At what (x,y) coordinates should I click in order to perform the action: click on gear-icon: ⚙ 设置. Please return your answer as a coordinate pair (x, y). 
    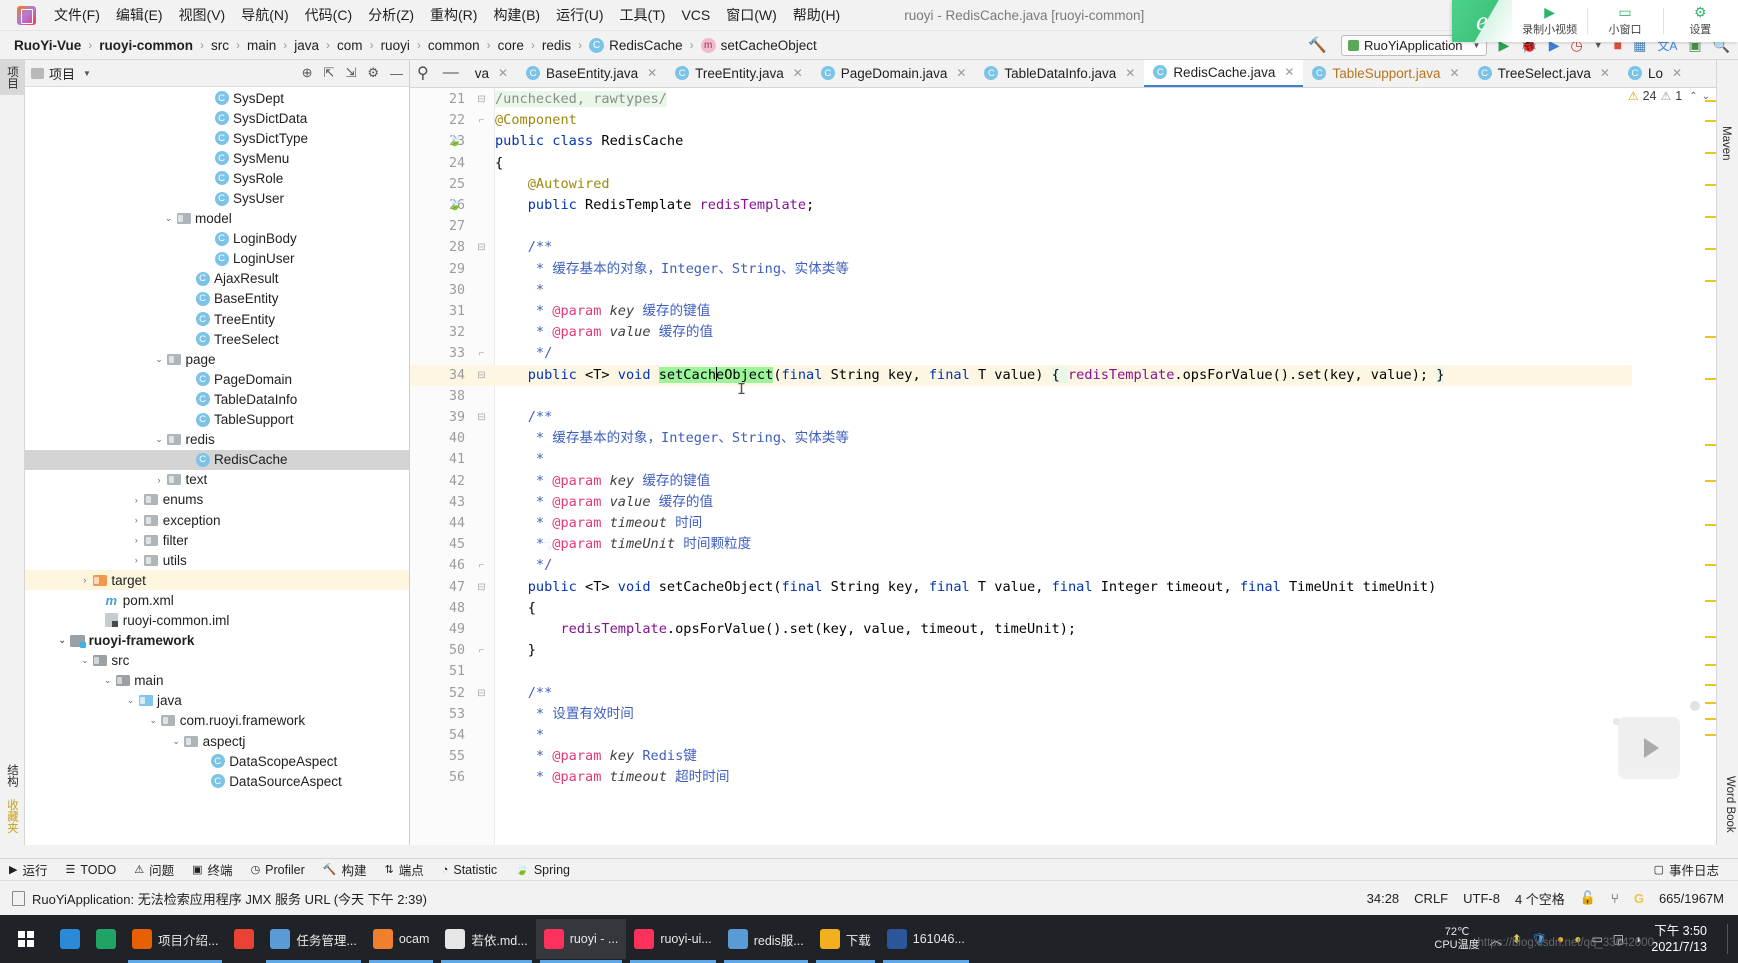
    Looking at the image, I should click on (1700, 21).